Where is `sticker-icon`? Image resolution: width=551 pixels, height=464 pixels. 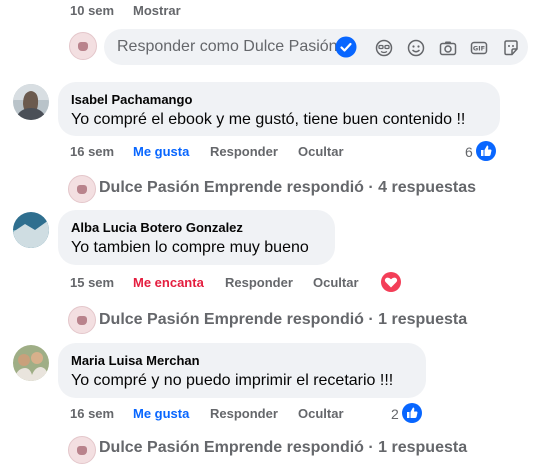
sticker-icon is located at coordinates (511, 48).